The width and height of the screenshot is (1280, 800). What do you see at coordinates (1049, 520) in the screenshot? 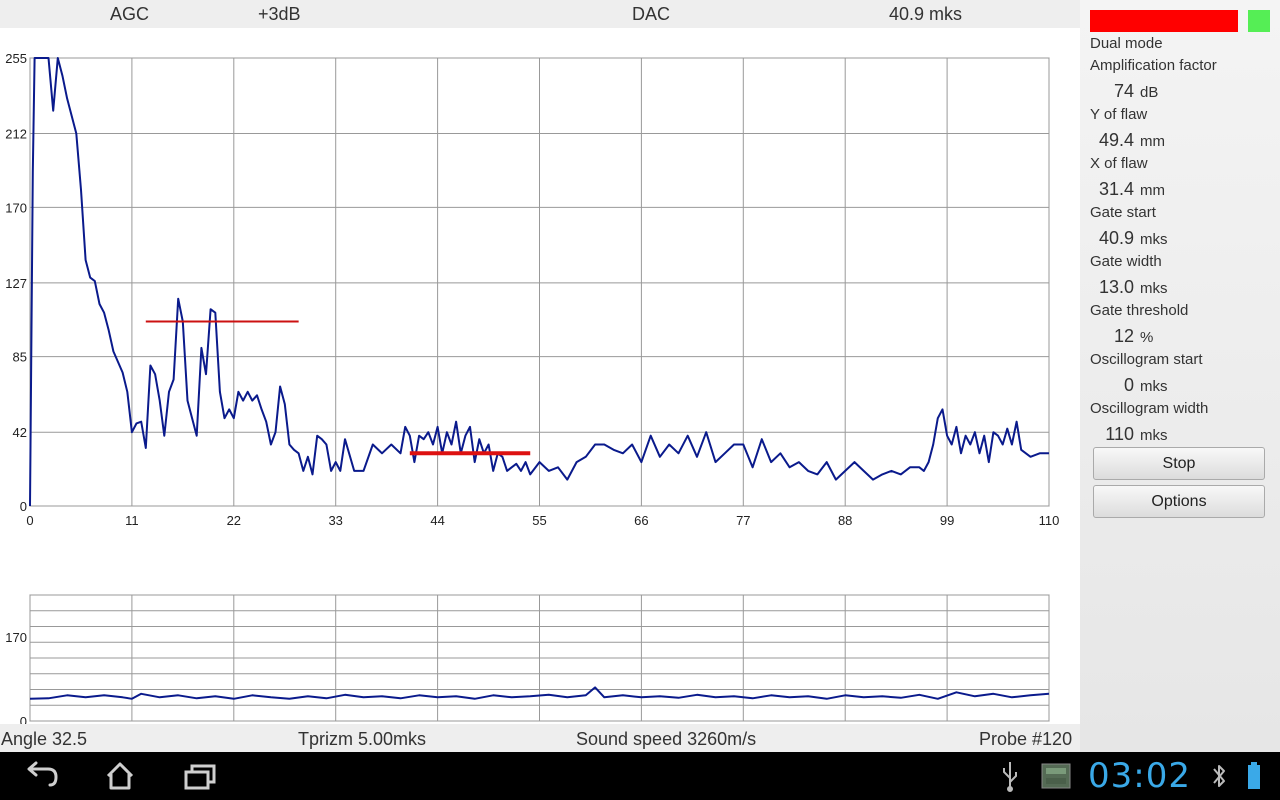
I see `x-tick-label: 110` at bounding box center [1049, 520].